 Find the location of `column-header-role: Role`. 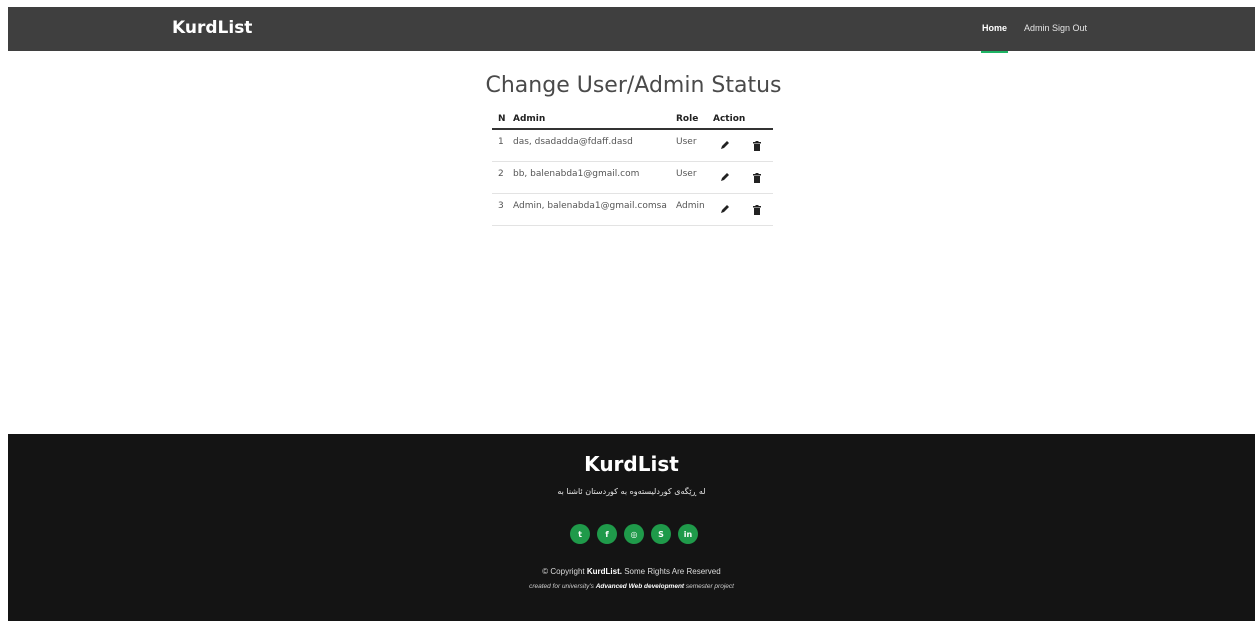

column-header-role: Role is located at coordinates (687, 119).